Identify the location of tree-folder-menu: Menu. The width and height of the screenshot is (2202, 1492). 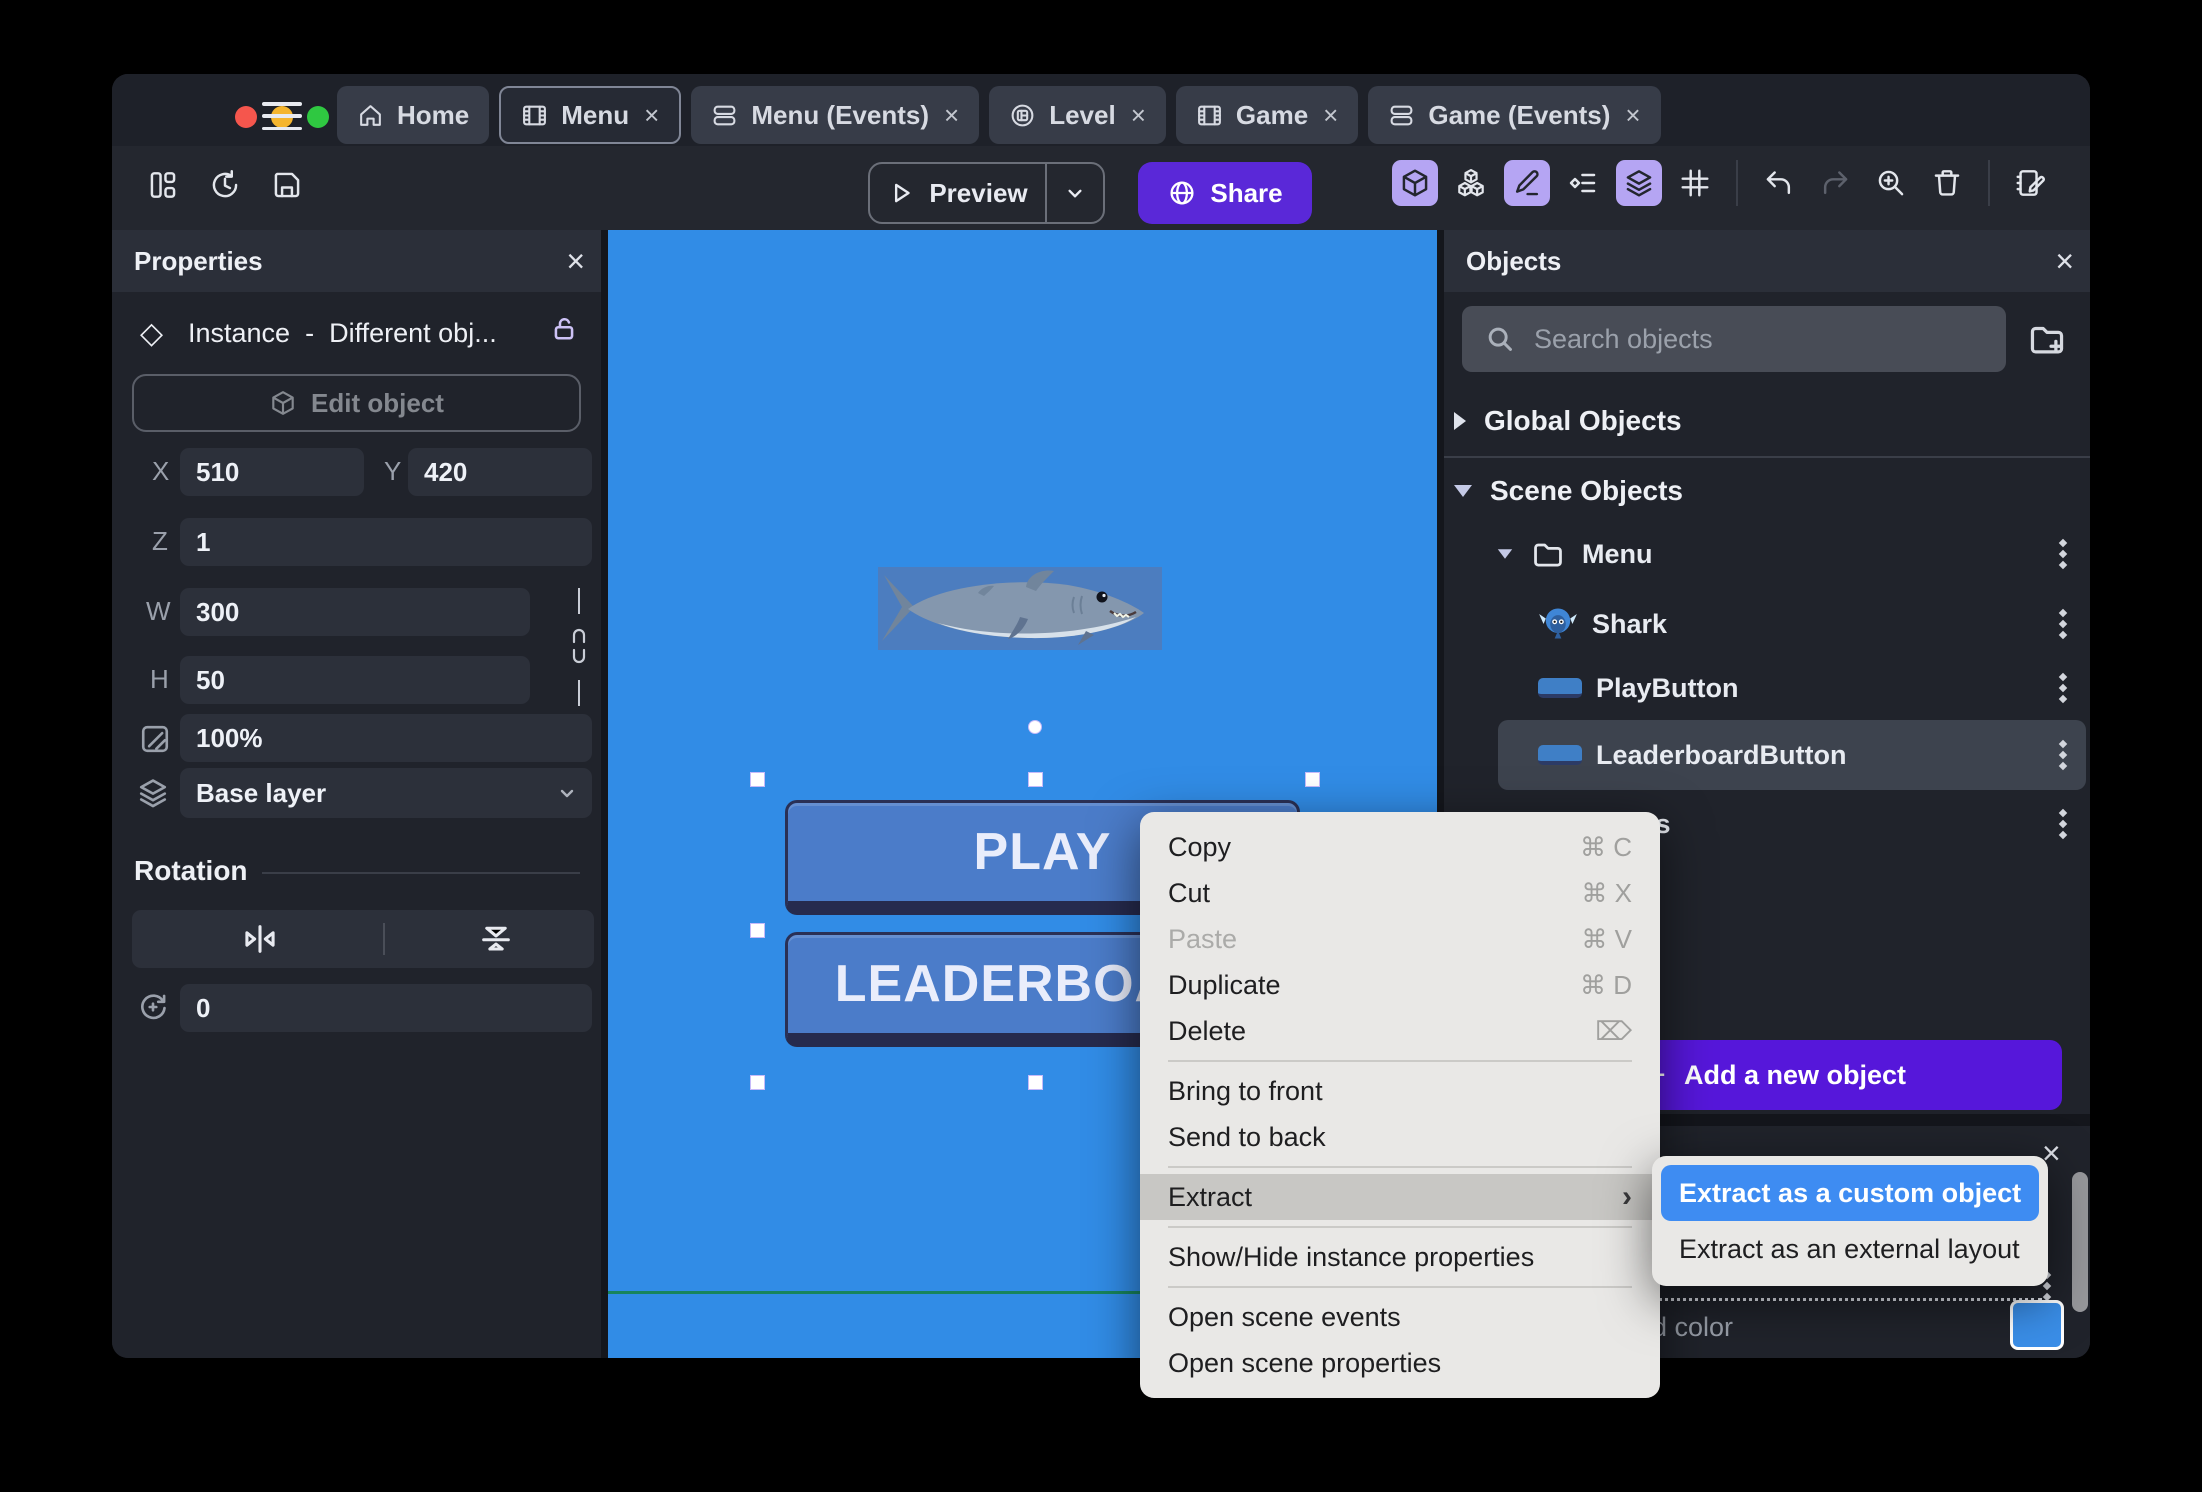
(1767, 554).